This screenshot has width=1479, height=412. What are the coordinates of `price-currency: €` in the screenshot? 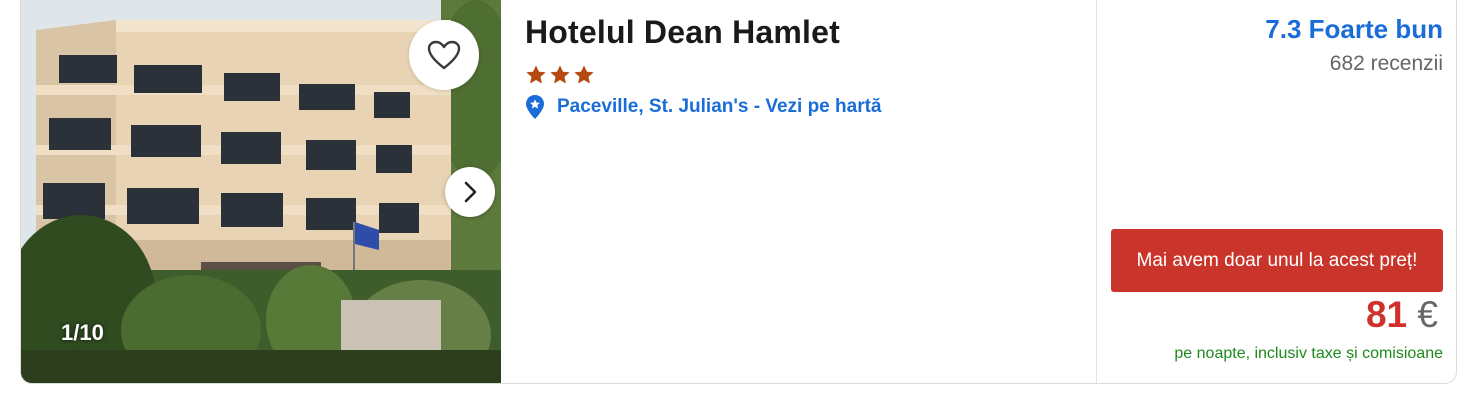 It's located at (1427, 314).